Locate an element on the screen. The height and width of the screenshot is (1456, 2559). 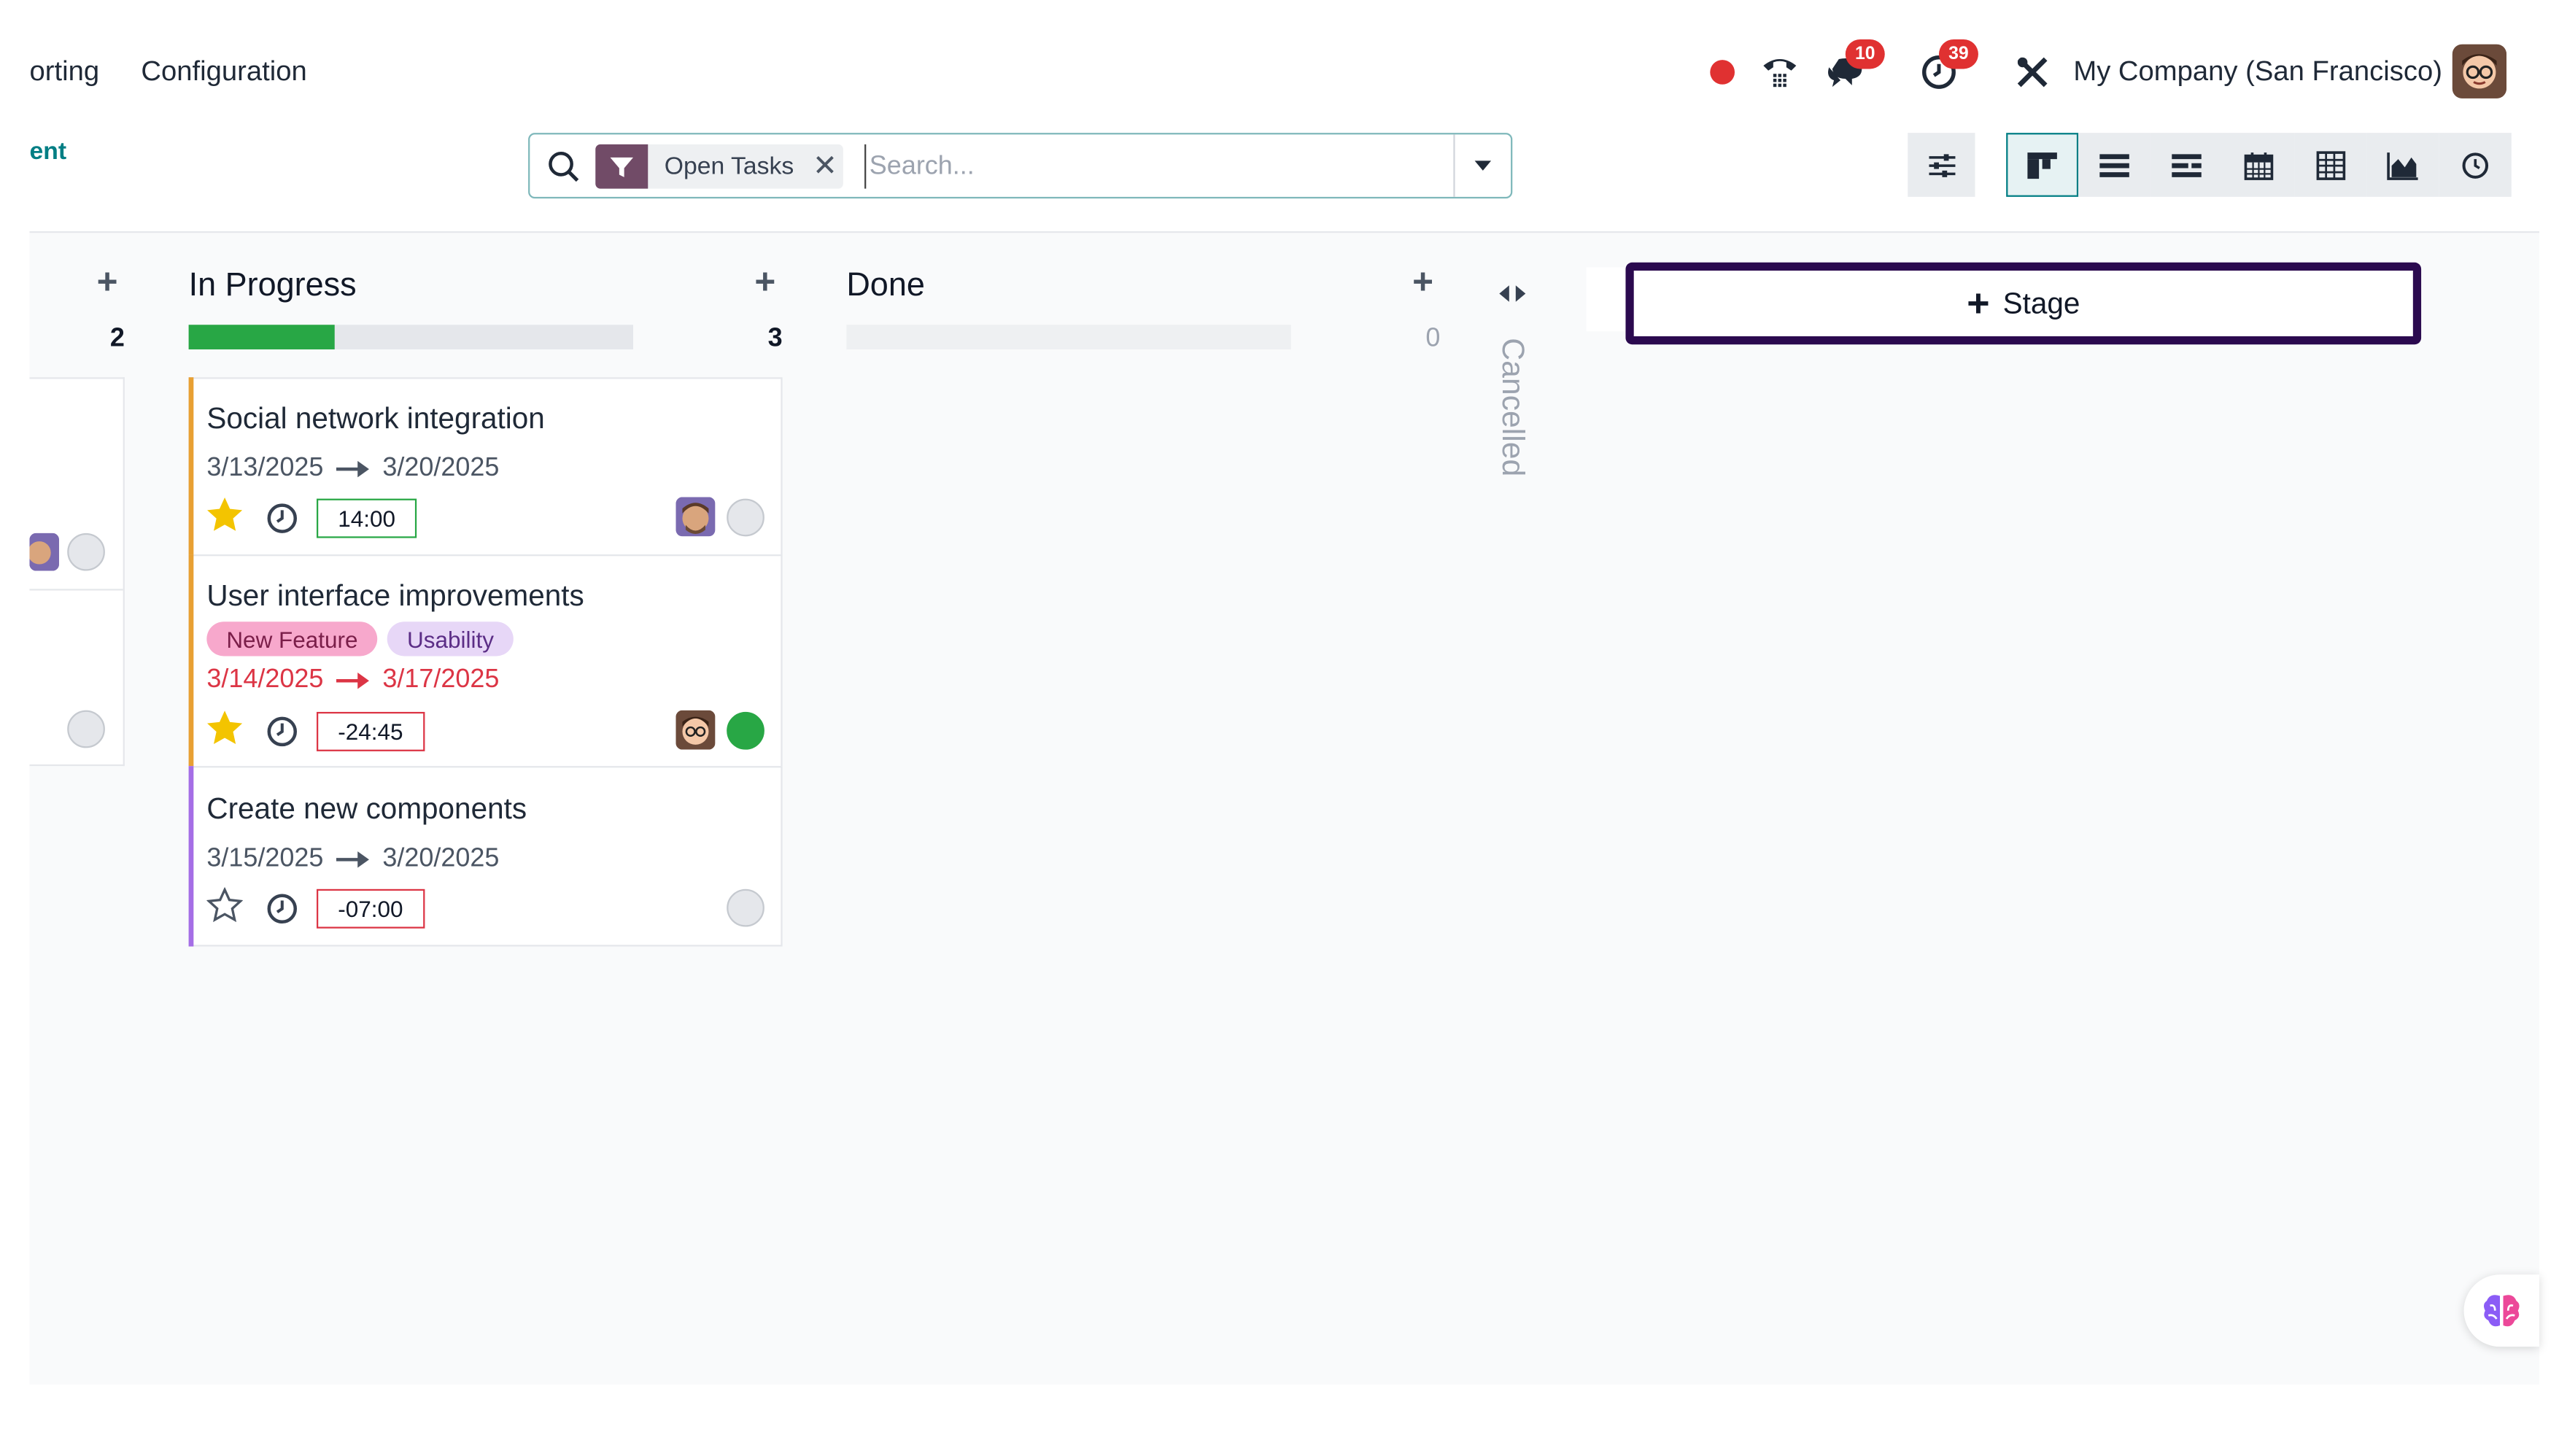
activities-badge: 39 is located at coordinates (1958, 54).